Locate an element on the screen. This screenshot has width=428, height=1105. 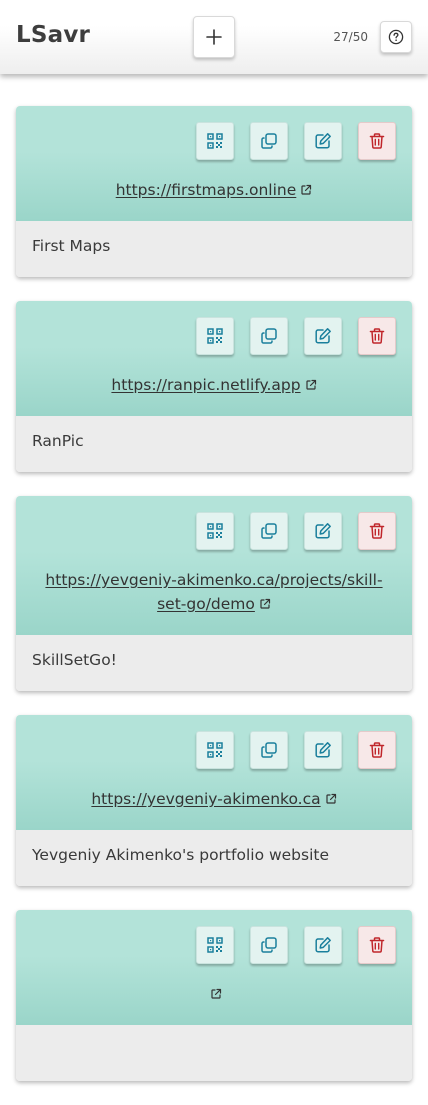
help-button is located at coordinates (396, 37).